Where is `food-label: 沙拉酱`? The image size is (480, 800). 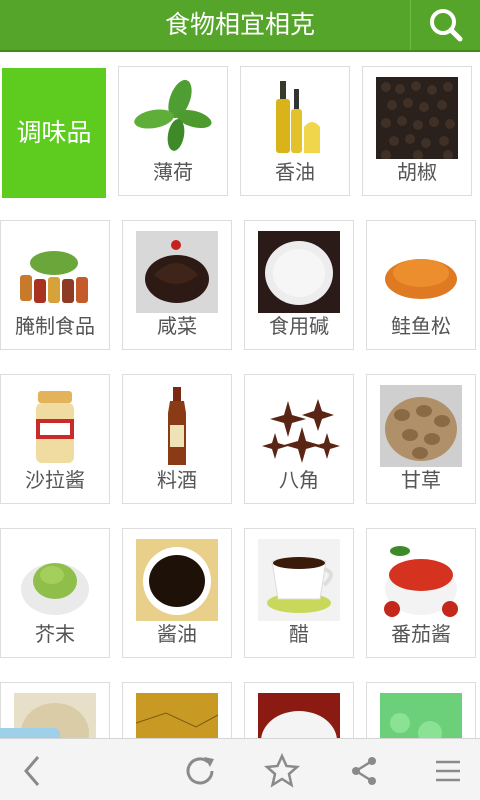 food-label: 沙拉酱 is located at coordinates (55, 480).